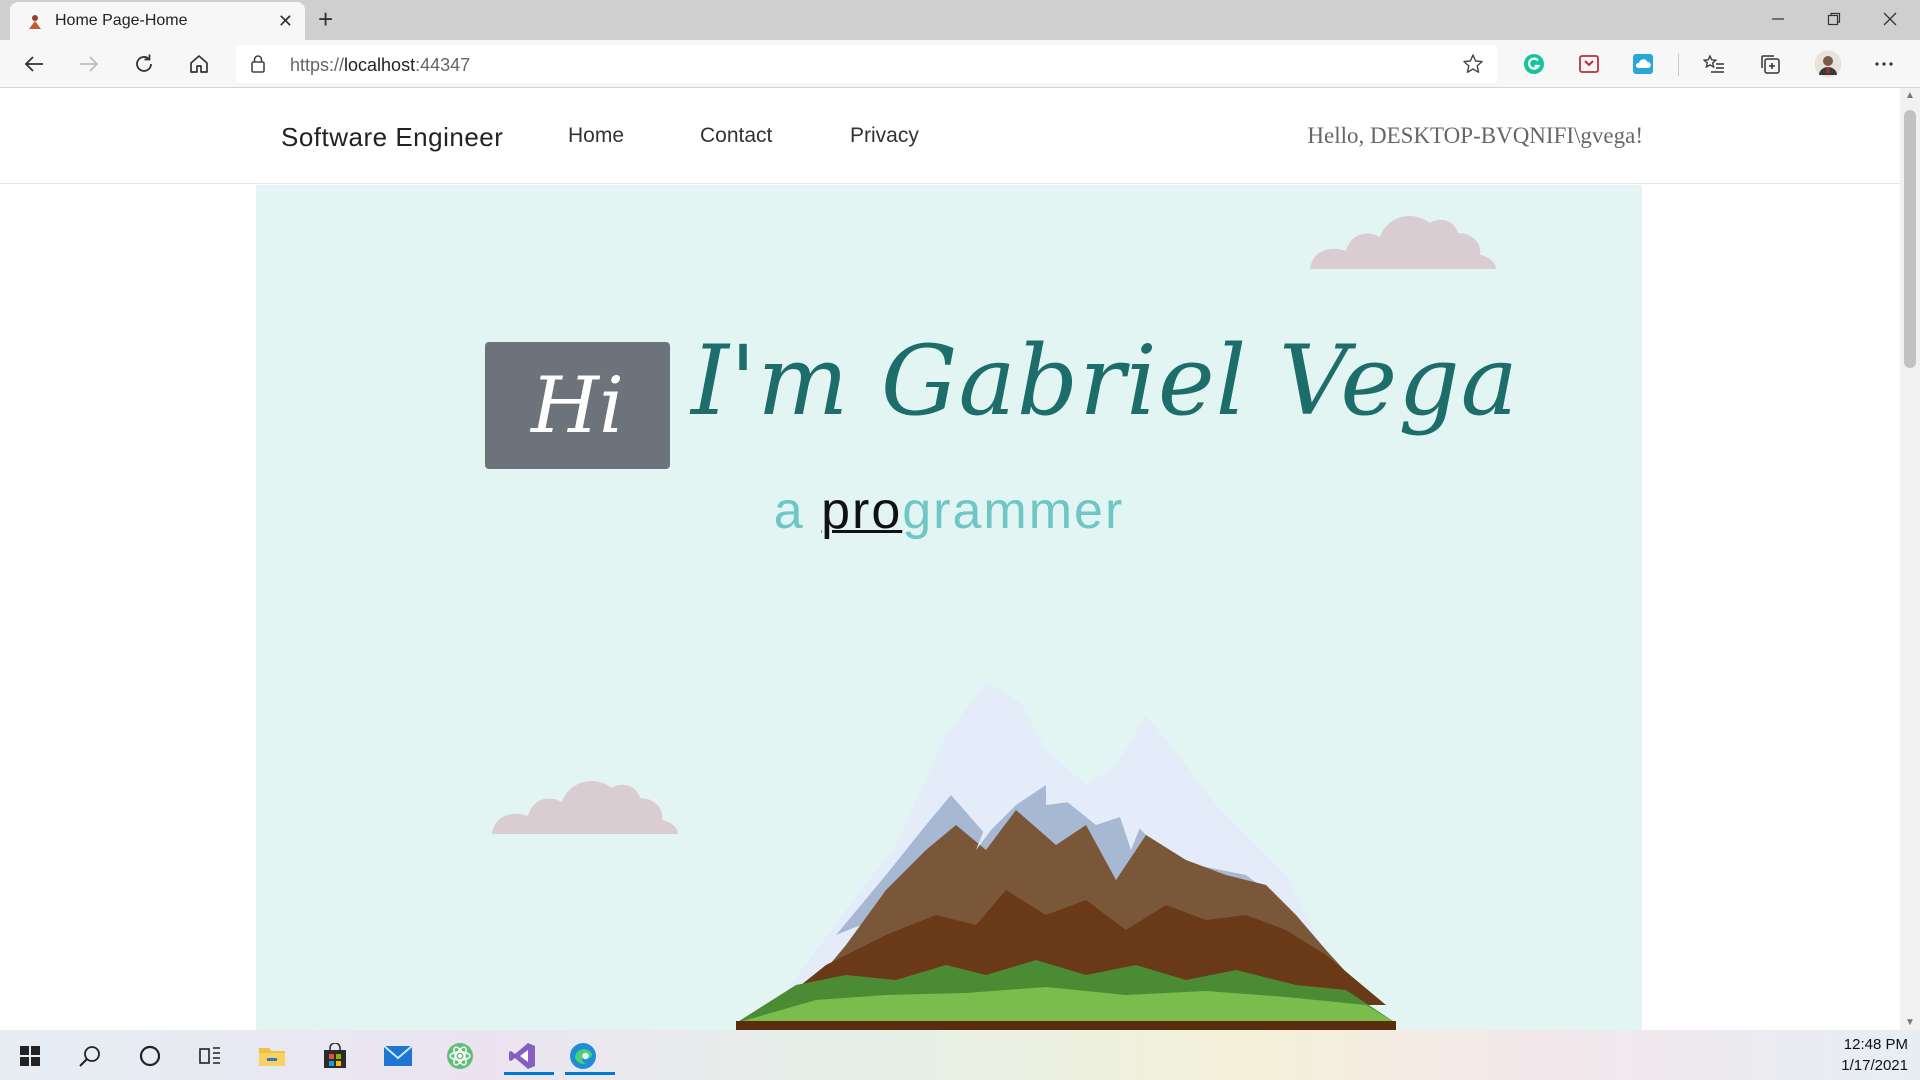 The height and width of the screenshot is (1080, 1920). Describe the element at coordinates (1643, 64) in the screenshot. I see `cloud-sync-icon` at that location.